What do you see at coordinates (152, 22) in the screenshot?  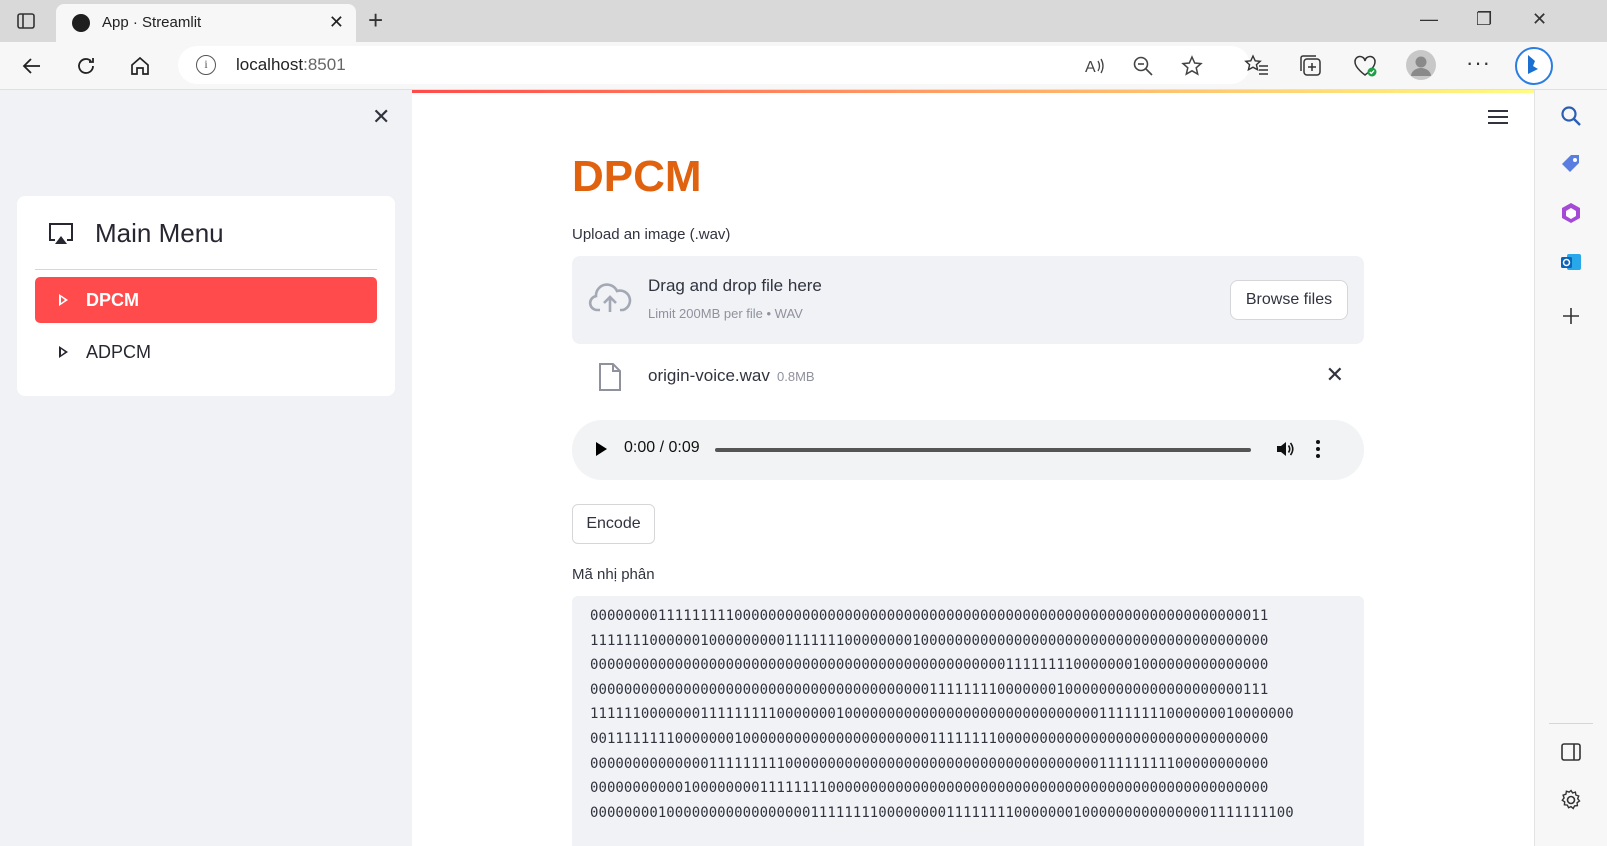 I see `tab-title: App · Streamlit` at bounding box center [152, 22].